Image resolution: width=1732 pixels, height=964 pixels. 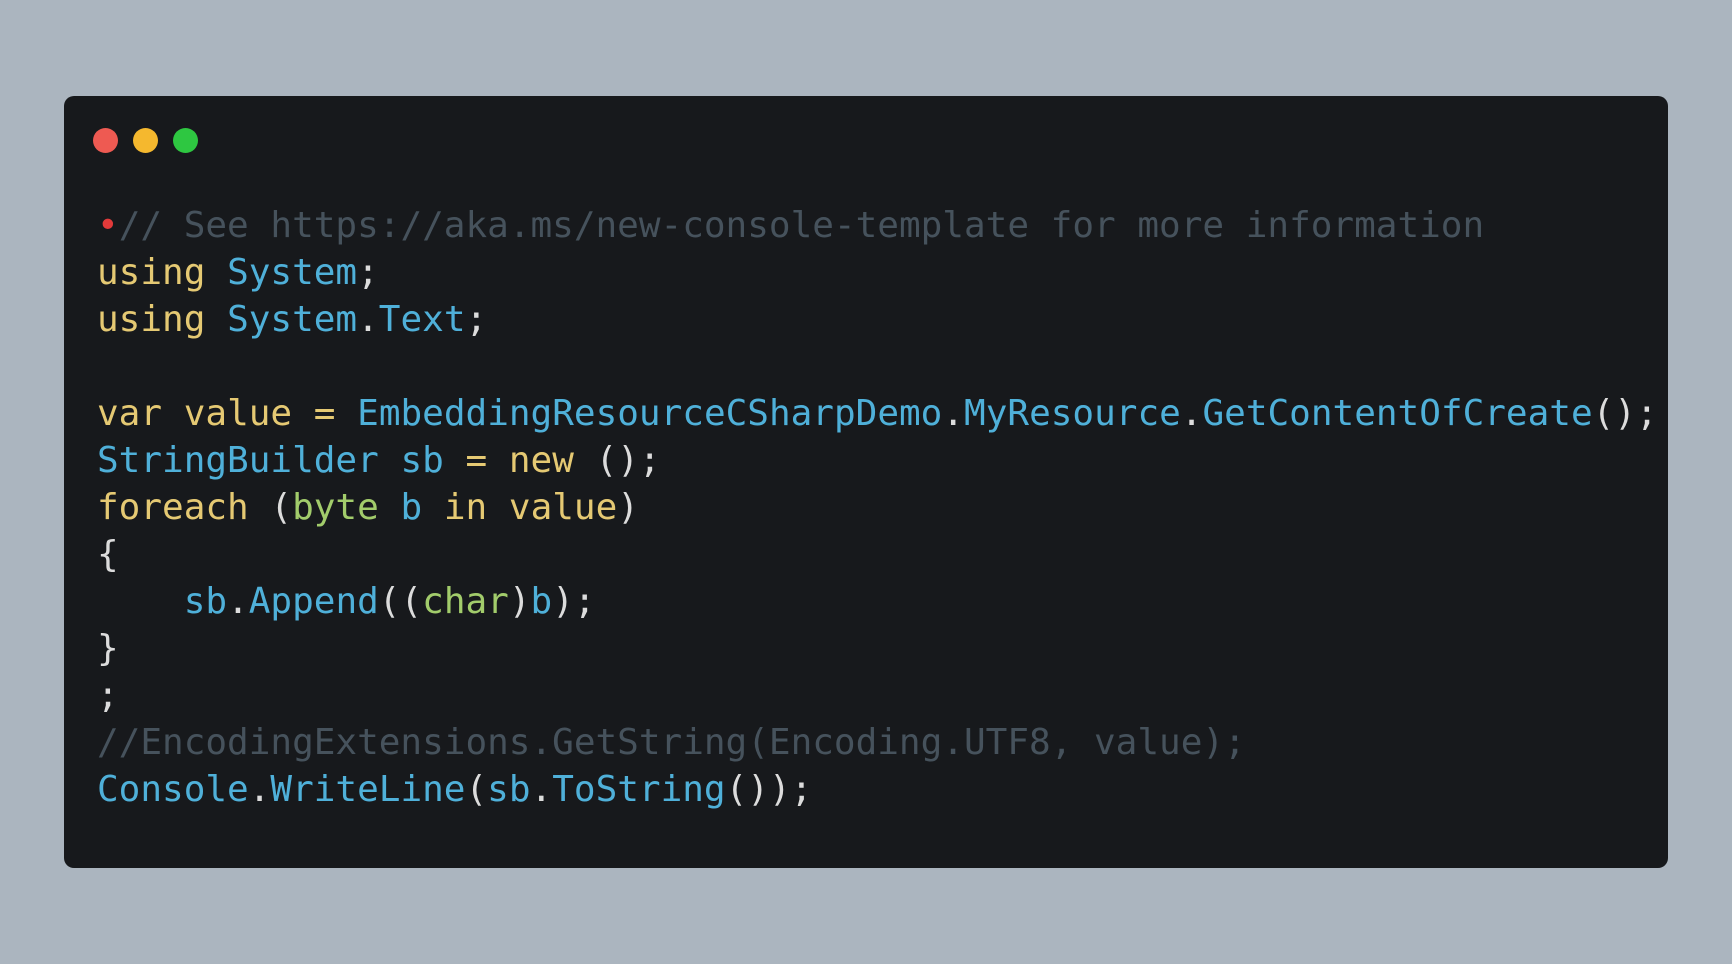 I want to click on code-token: Text, so click(x=422, y=319).